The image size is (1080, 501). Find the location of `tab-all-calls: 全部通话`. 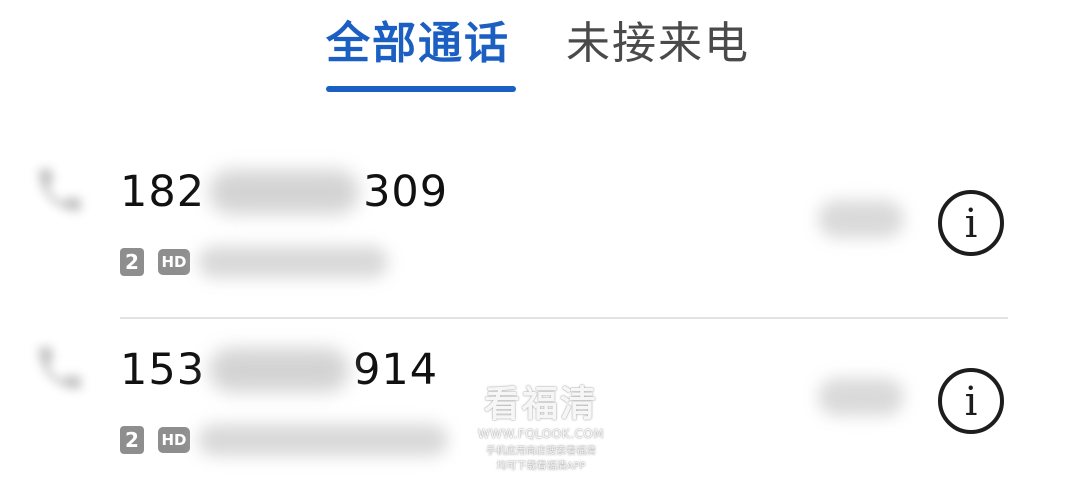

tab-all-calls: 全部通话 is located at coordinates (418, 44).